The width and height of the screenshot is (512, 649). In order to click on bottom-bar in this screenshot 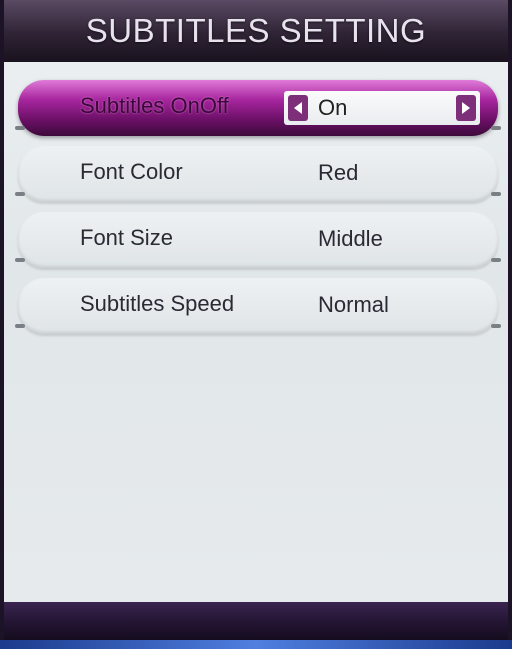, I will do `click(256, 622)`.